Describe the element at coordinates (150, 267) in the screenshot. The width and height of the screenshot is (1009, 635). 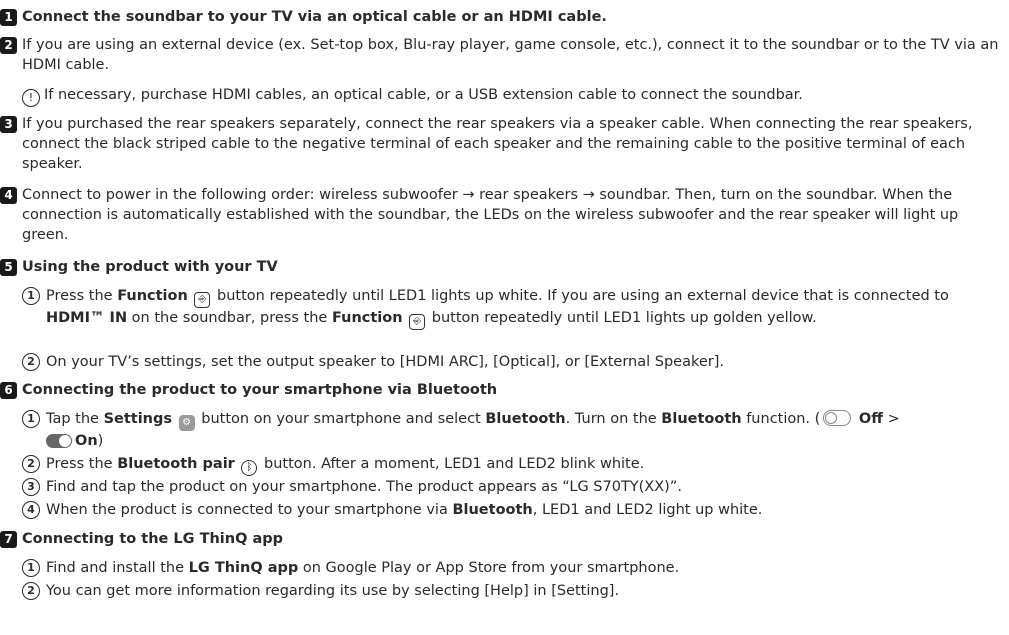
I see `step-title: Using the product with your TV` at that location.